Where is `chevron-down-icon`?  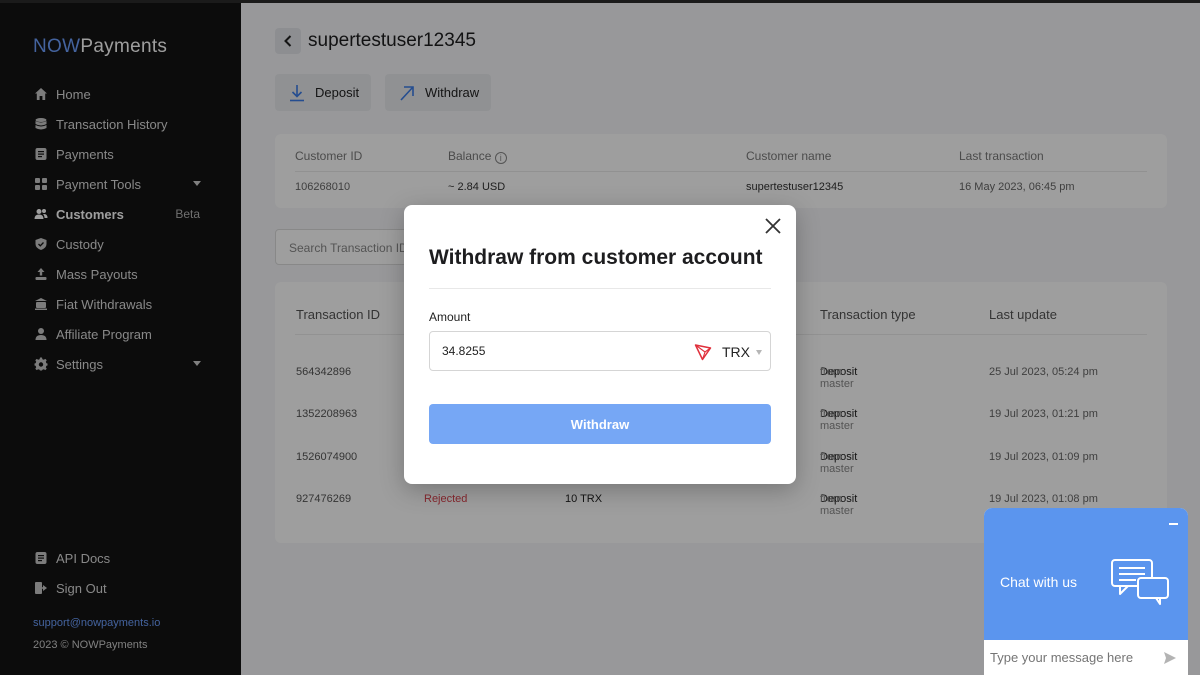 chevron-down-icon is located at coordinates (759, 352).